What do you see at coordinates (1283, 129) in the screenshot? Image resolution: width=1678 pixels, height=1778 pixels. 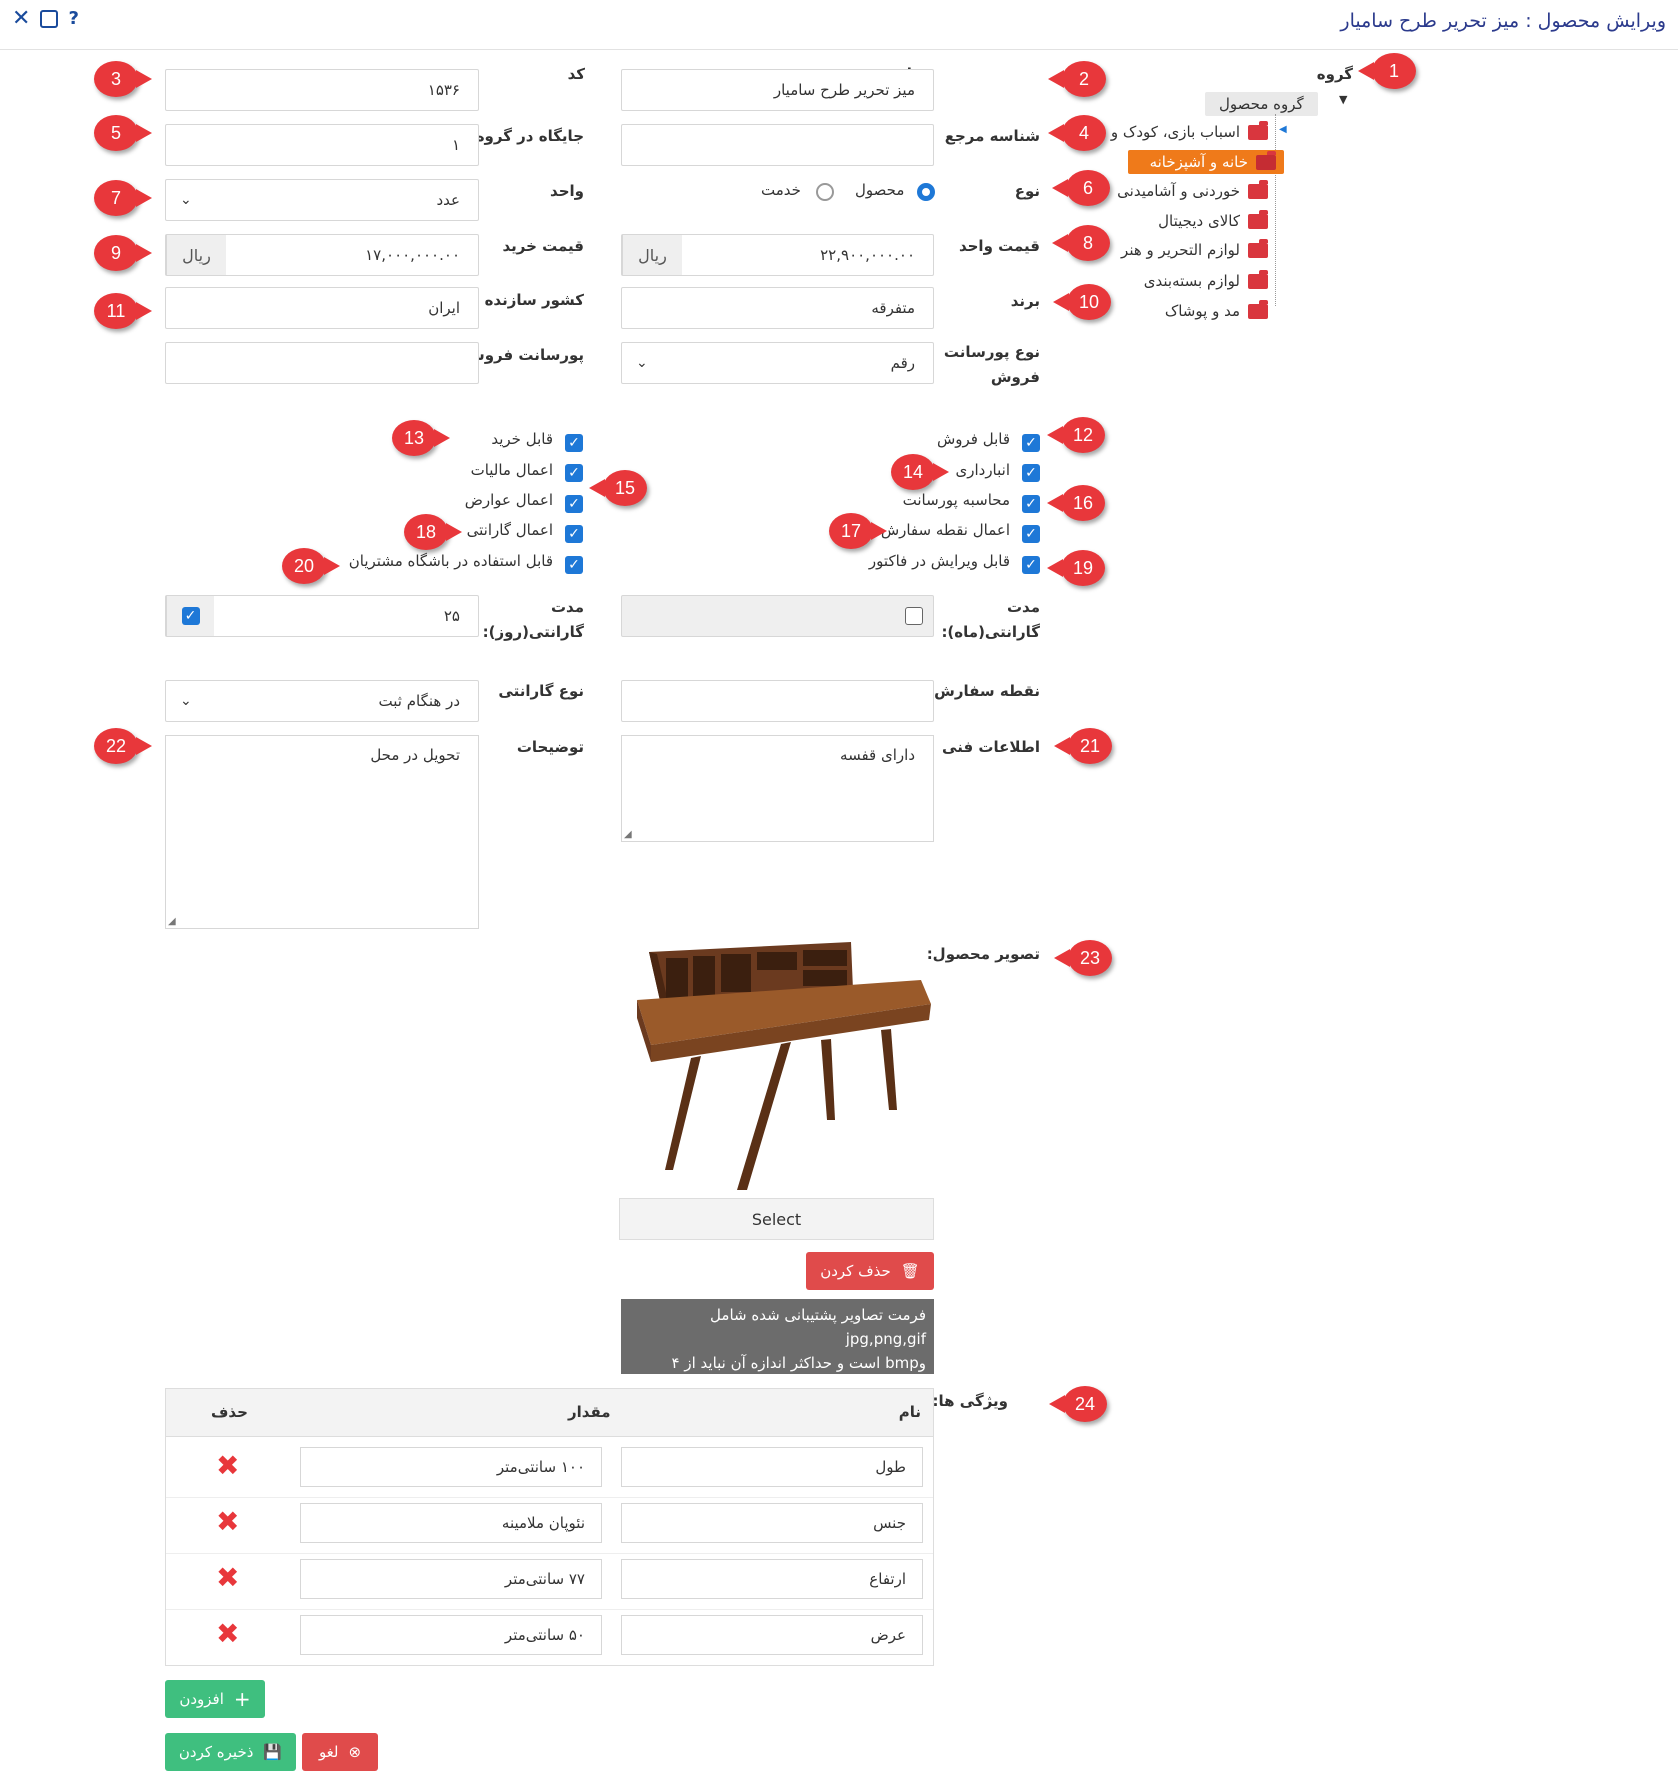 I see `tree-expand-icon: ◀` at bounding box center [1283, 129].